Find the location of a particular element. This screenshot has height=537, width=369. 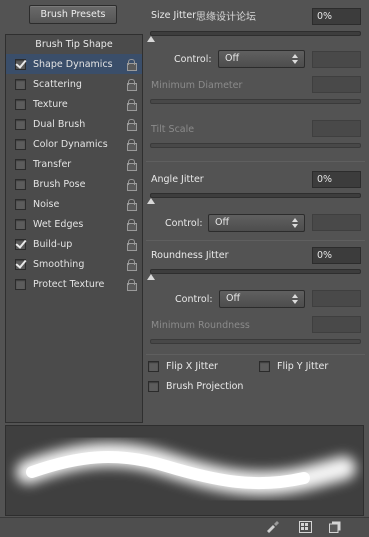

option-label: Color Dynamics is located at coordinates (70, 144).